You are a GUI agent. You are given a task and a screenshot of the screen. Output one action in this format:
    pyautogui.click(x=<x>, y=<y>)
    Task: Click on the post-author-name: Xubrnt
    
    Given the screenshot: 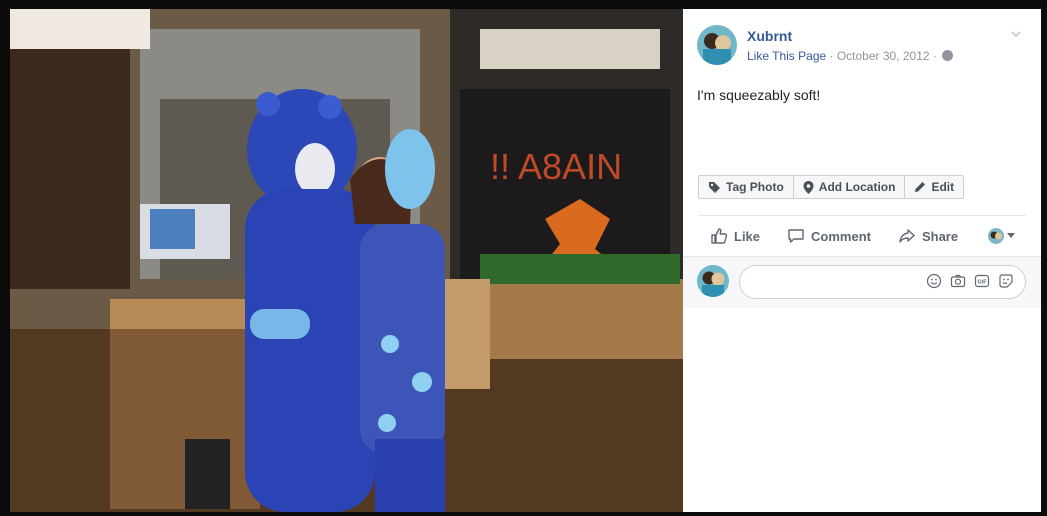 What is the action you would take?
    pyautogui.click(x=769, y=36)
    